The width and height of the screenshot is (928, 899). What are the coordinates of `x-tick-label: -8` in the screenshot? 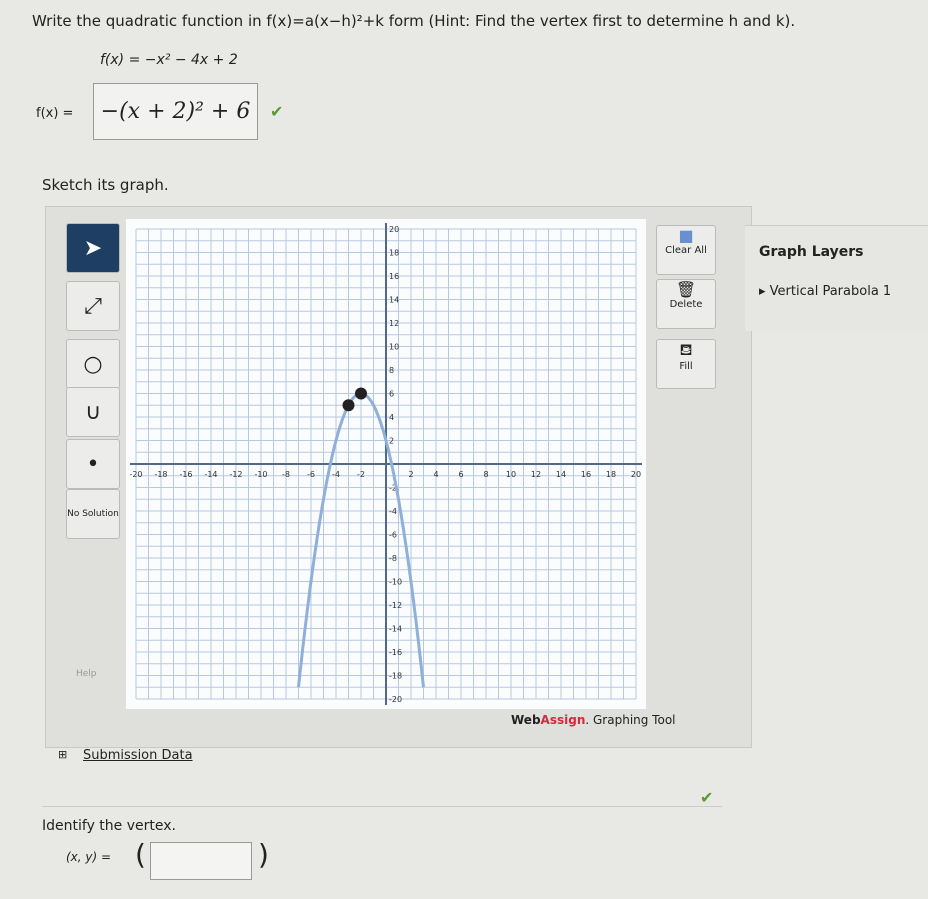 It's located at (286, 474).